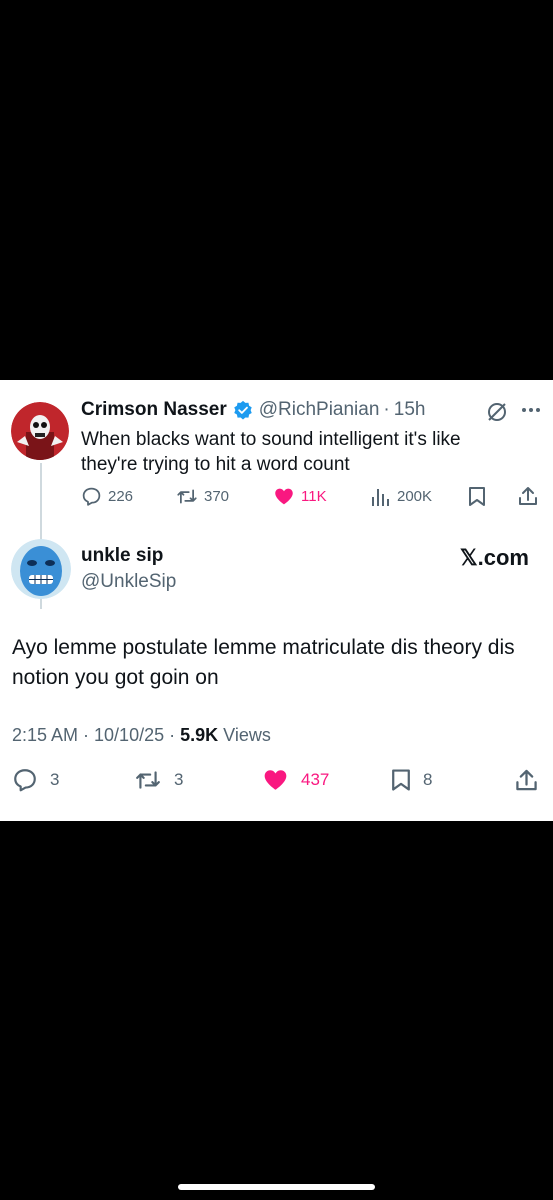  I want to click on bookmark-button: 8, so click(411, 780).